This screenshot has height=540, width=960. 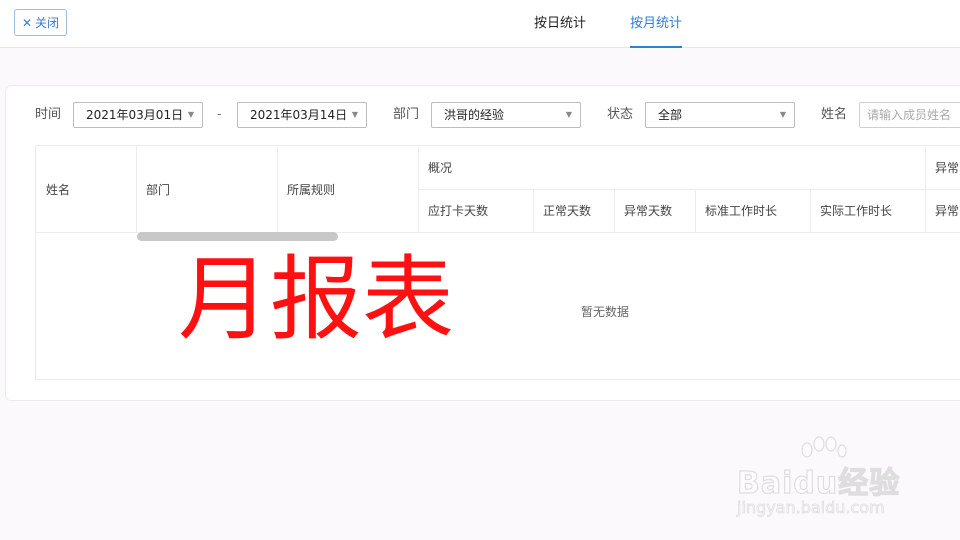 What do you see at coordinates (27, 22) in the screenshot?
I see `close-icon: ✕` at bounding box center [27, 22].